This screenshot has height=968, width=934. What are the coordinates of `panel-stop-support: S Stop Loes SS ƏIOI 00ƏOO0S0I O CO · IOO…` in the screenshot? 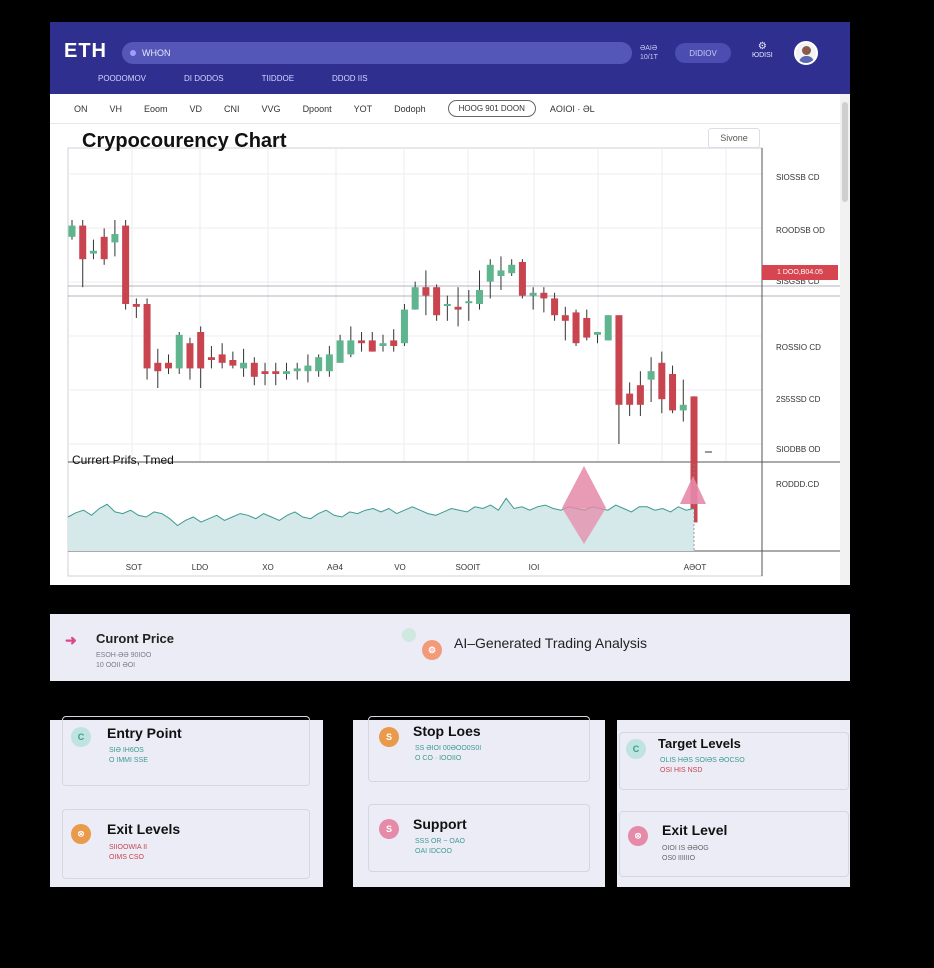 It's located at (479, 801).